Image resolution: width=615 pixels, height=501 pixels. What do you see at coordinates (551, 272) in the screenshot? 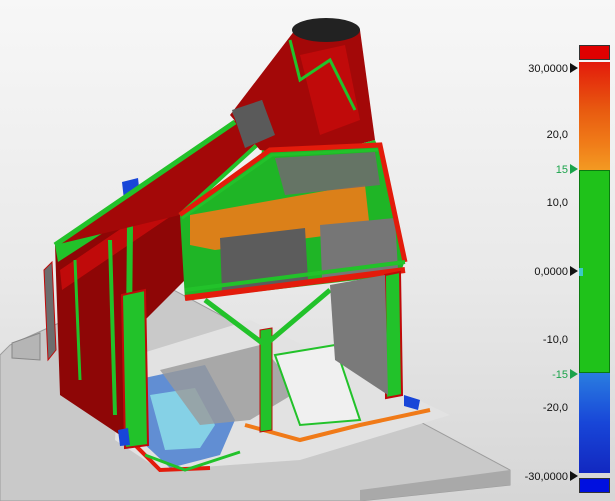
I see `tick-label-zero: 0,0000` at bounding box center [551, 272].